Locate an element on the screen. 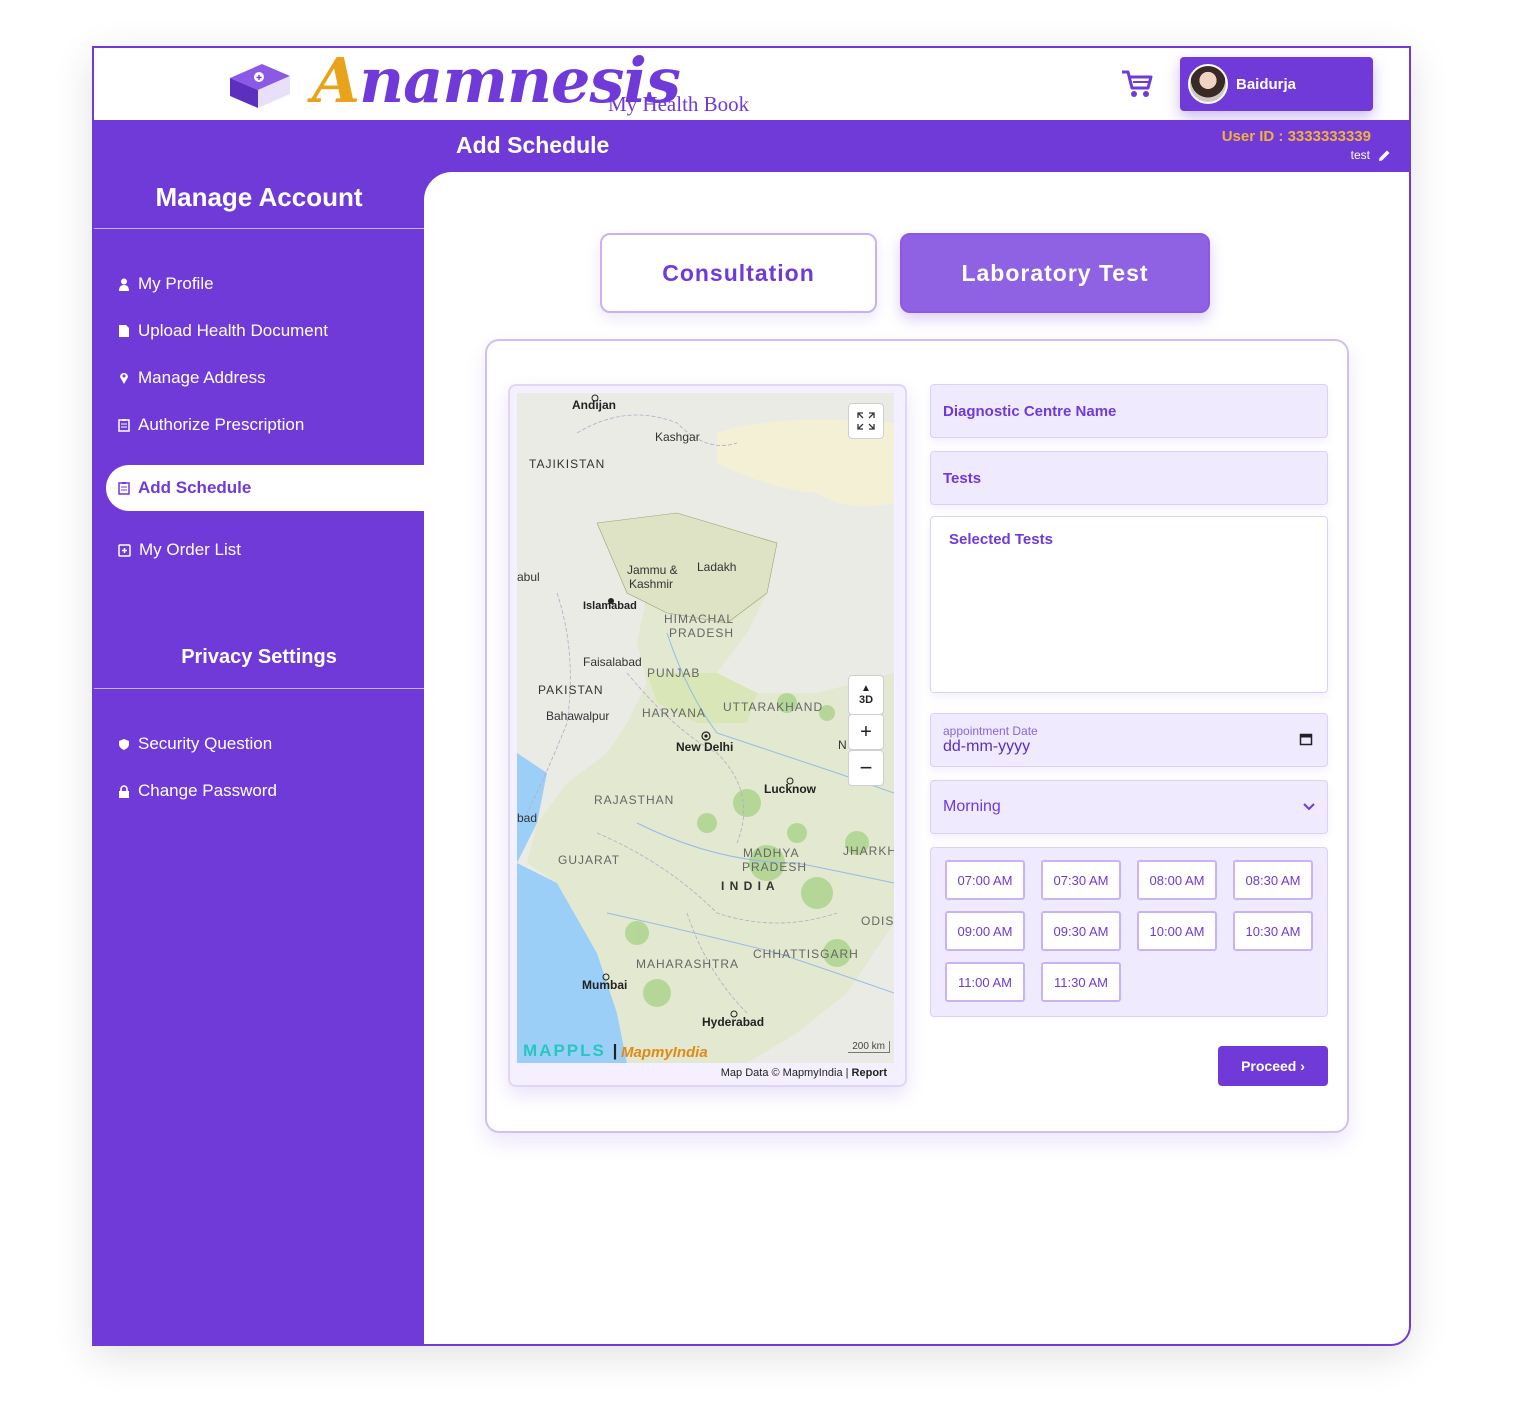 The height and width of the screenshot is (1422, 1513). user-profile-button: Baidurja is located at coordinates (1276, 84).